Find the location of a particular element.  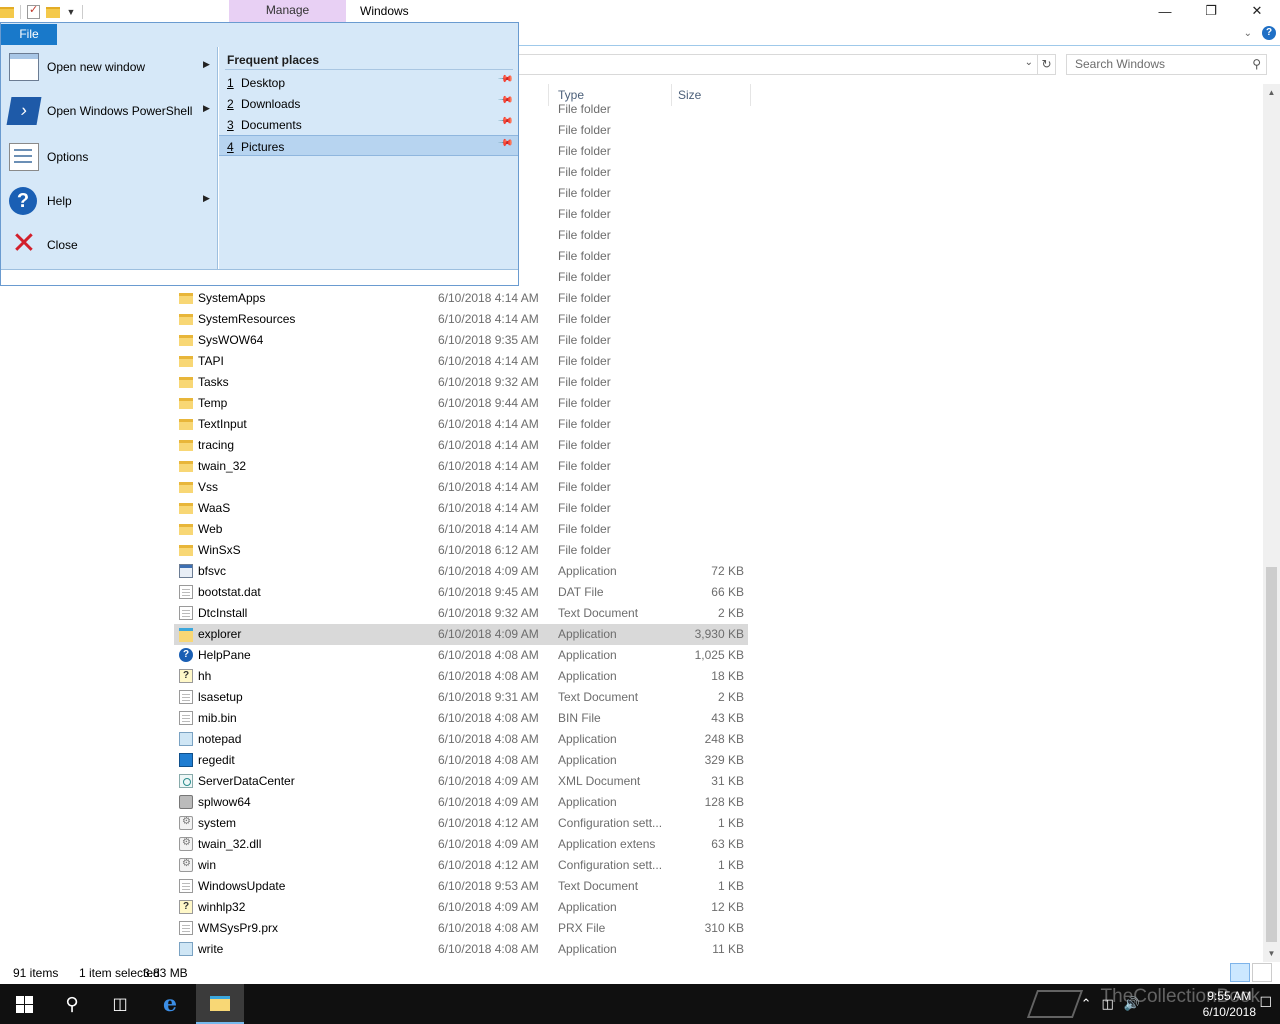

file-menu-item: ✕ Close is located at coordinates (109, 245).